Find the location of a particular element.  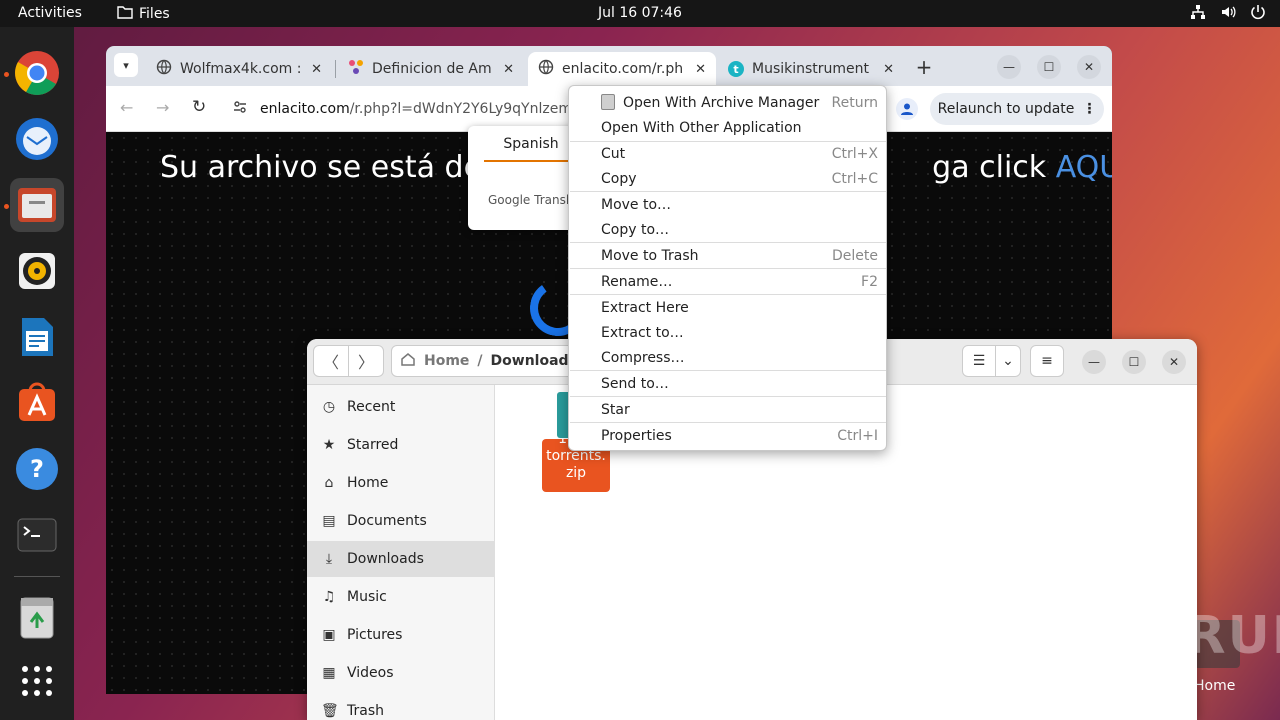

sidebar-item-starred: ★ Starred is located at coordinates (401, 445).